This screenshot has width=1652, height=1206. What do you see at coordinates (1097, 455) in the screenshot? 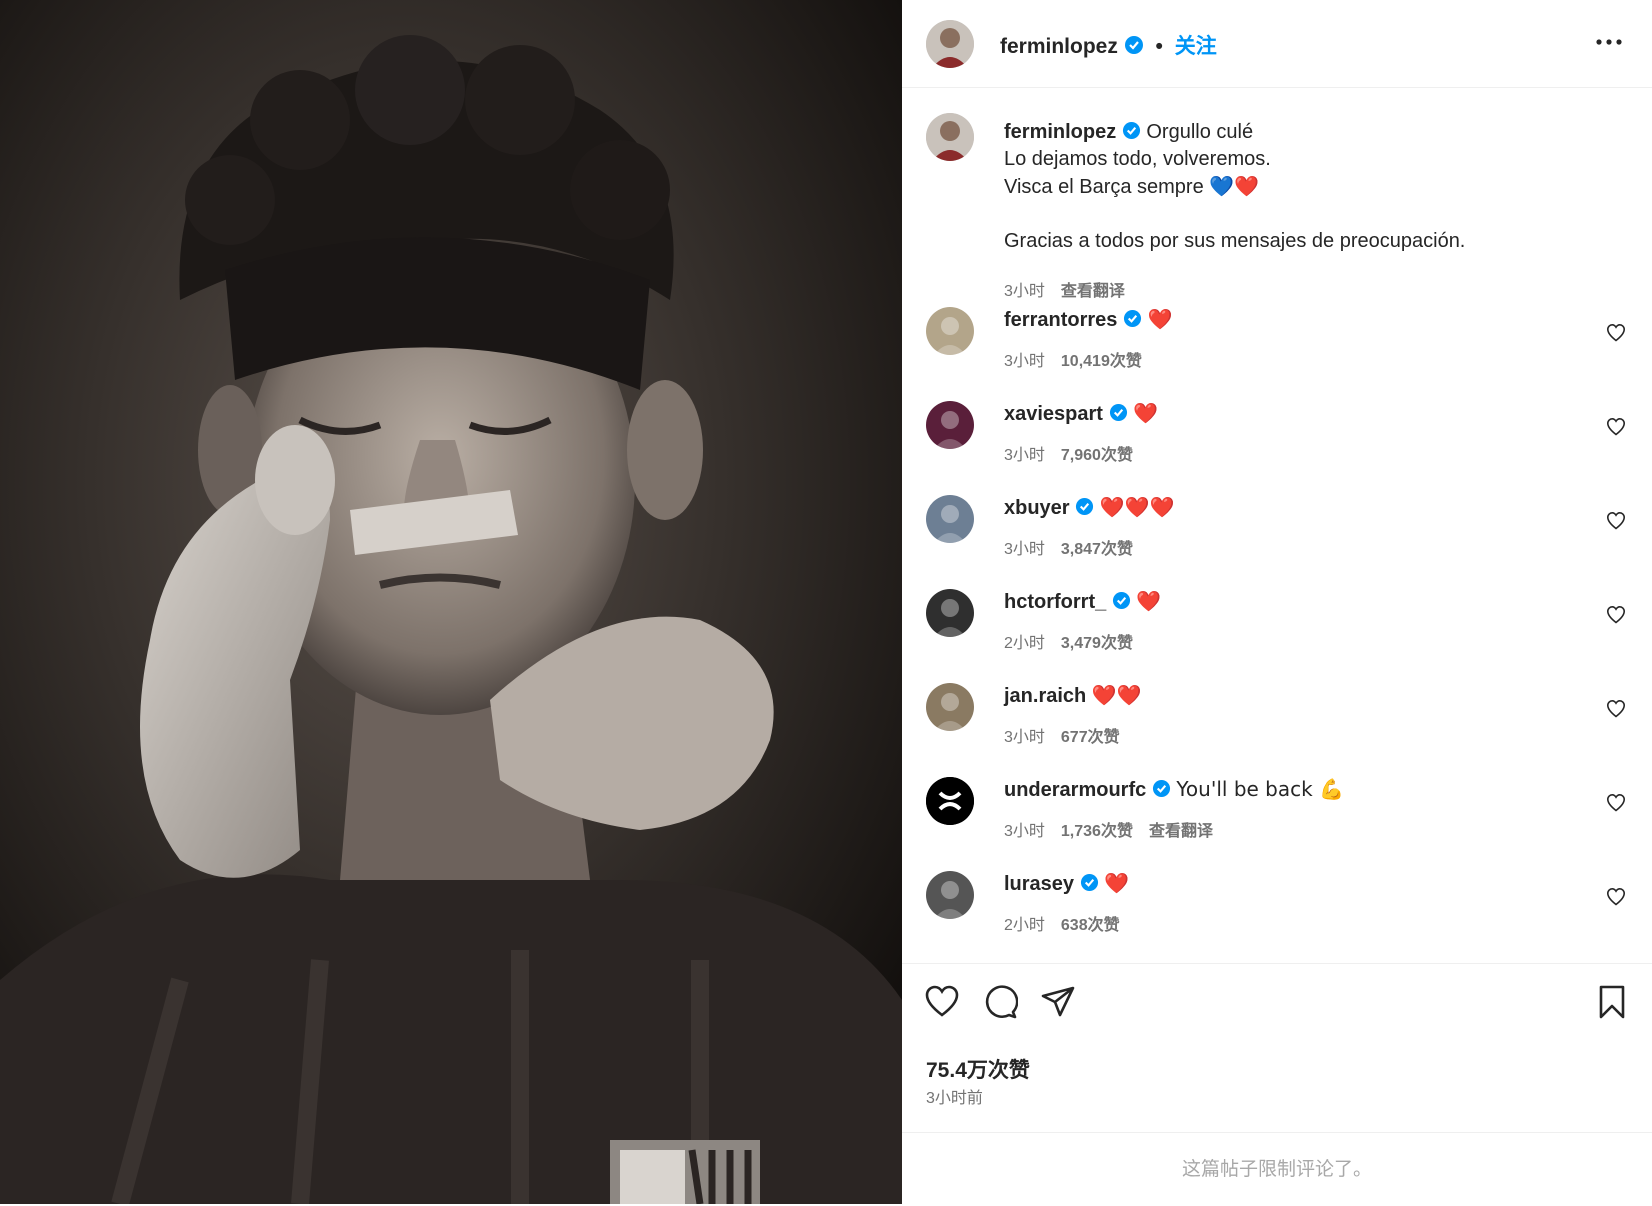
I see `comment-likes: 7,960次赞` at bounding box center [1097, 455].